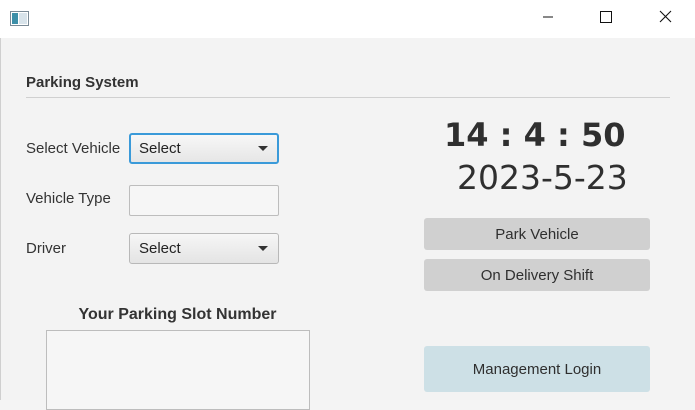 Image resolution: width=695 pixels, height=410 pixels. I want to click on parking-slot-display, so click(178, 370).